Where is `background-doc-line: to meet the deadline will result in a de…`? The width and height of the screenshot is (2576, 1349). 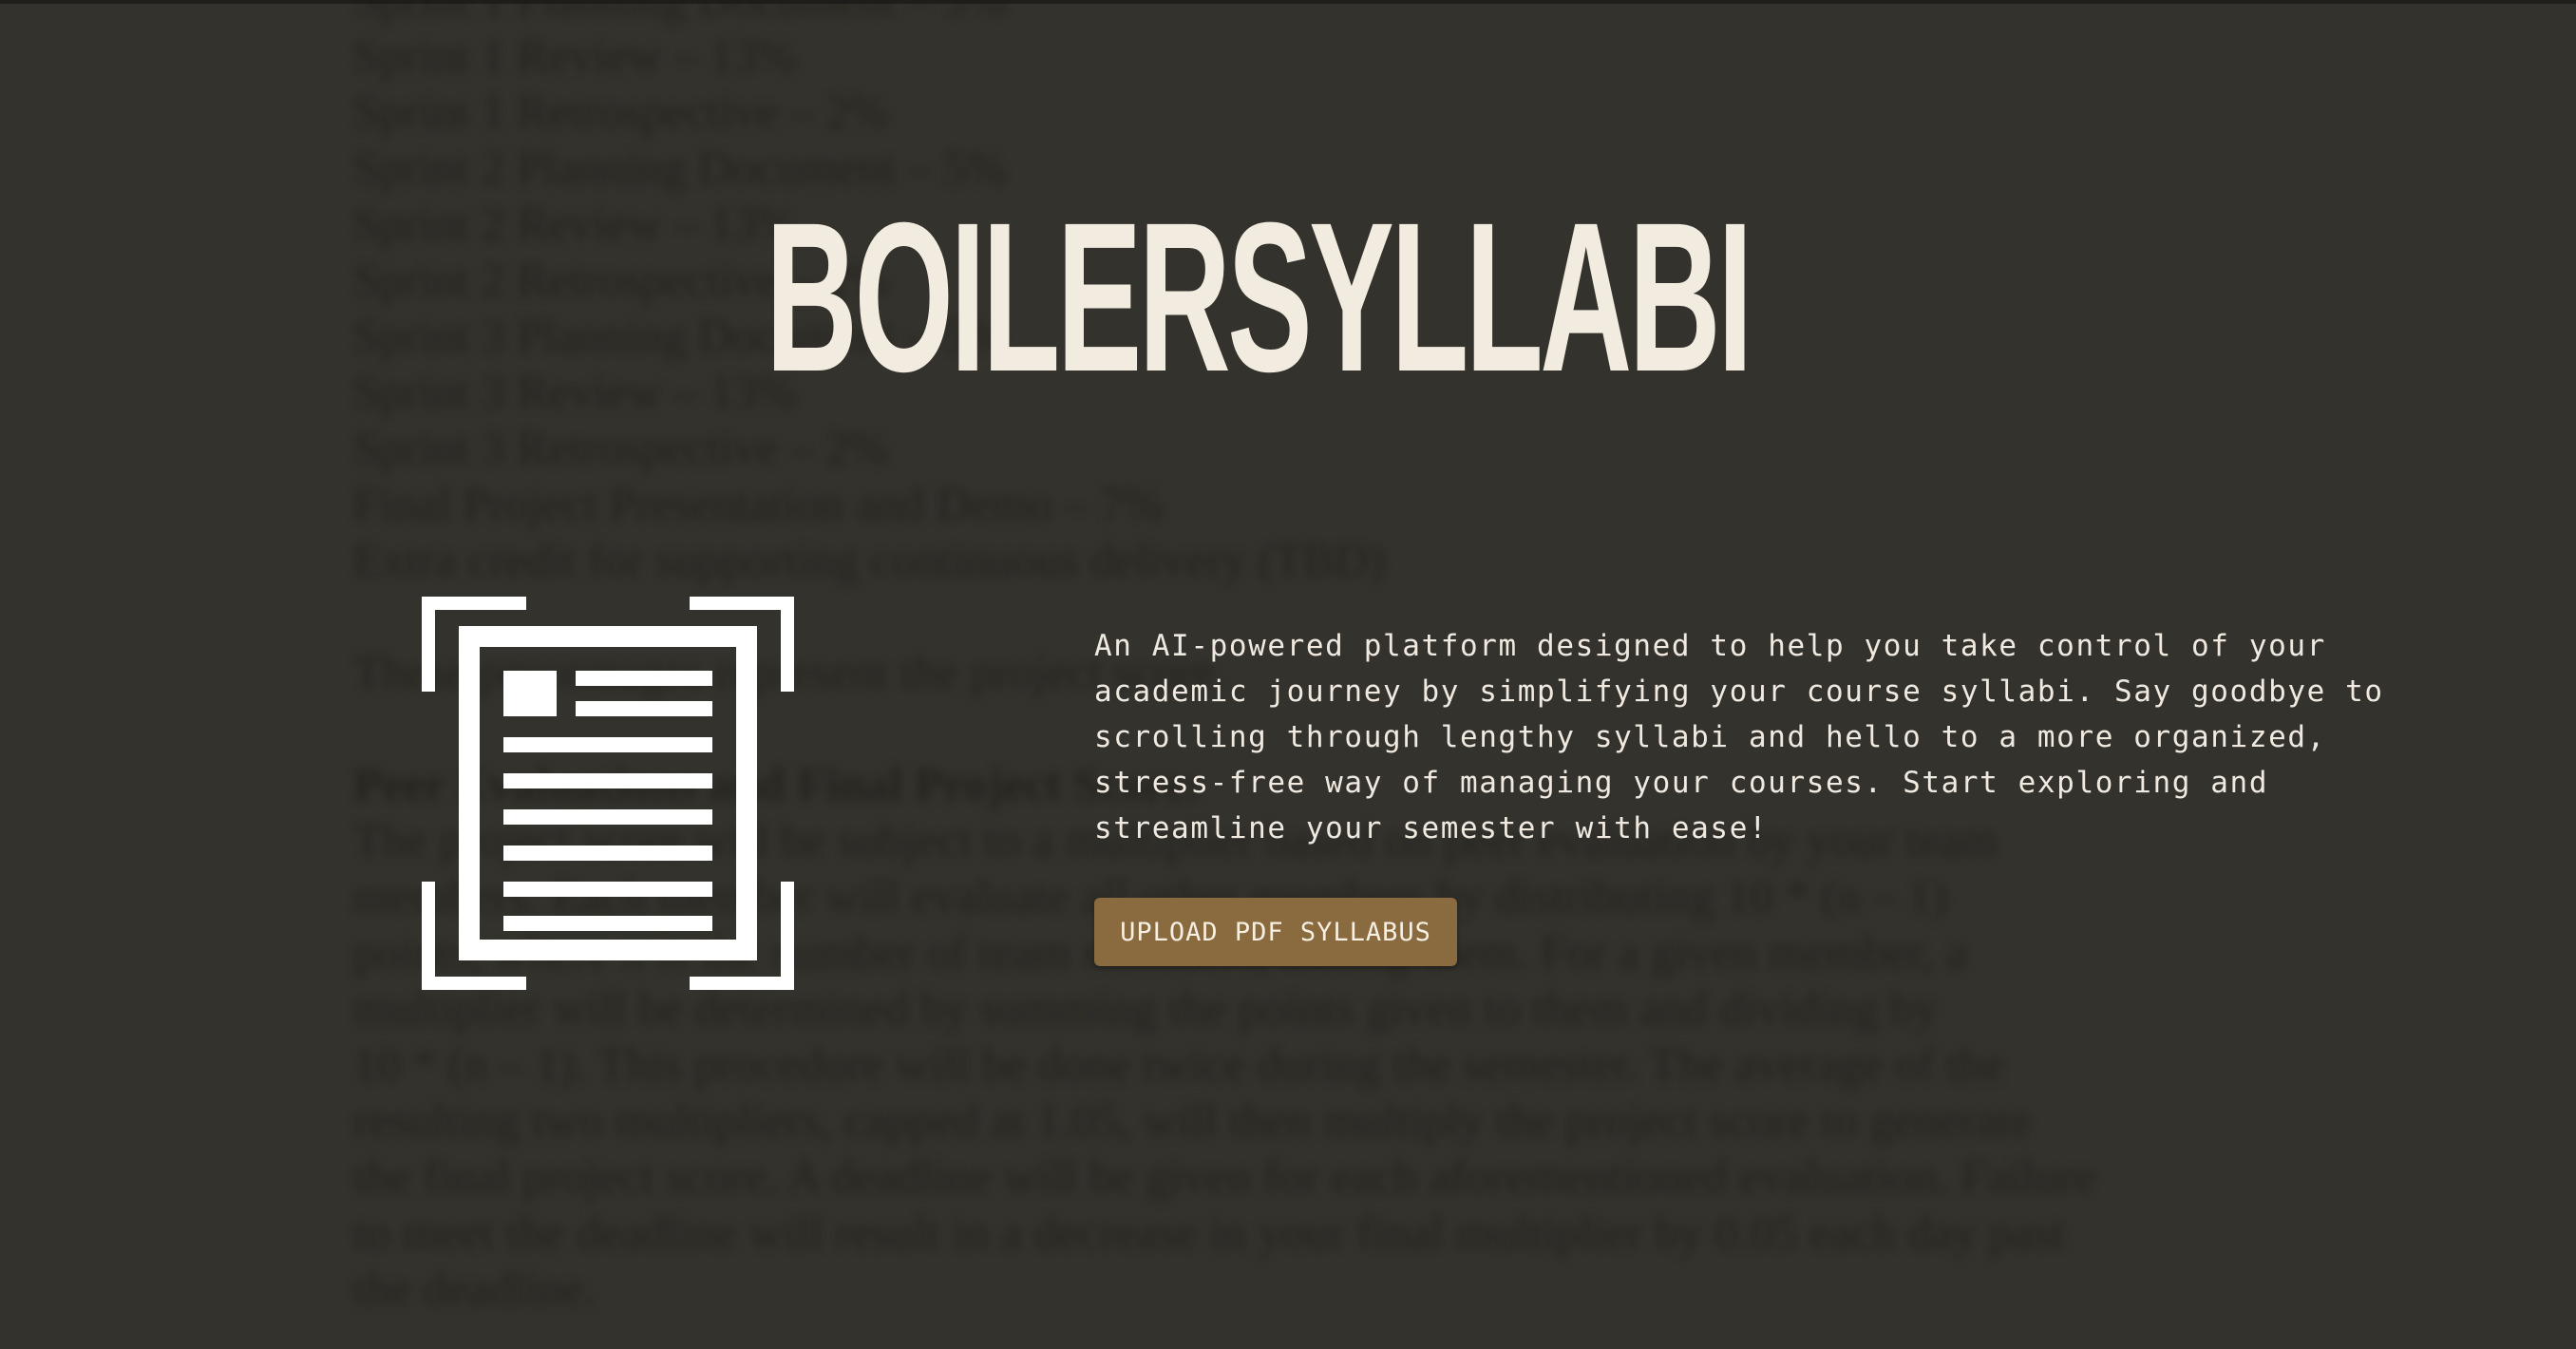
background-doc-line: to meet the deadline will result in a de… is located at coordinates (1209, 1232).